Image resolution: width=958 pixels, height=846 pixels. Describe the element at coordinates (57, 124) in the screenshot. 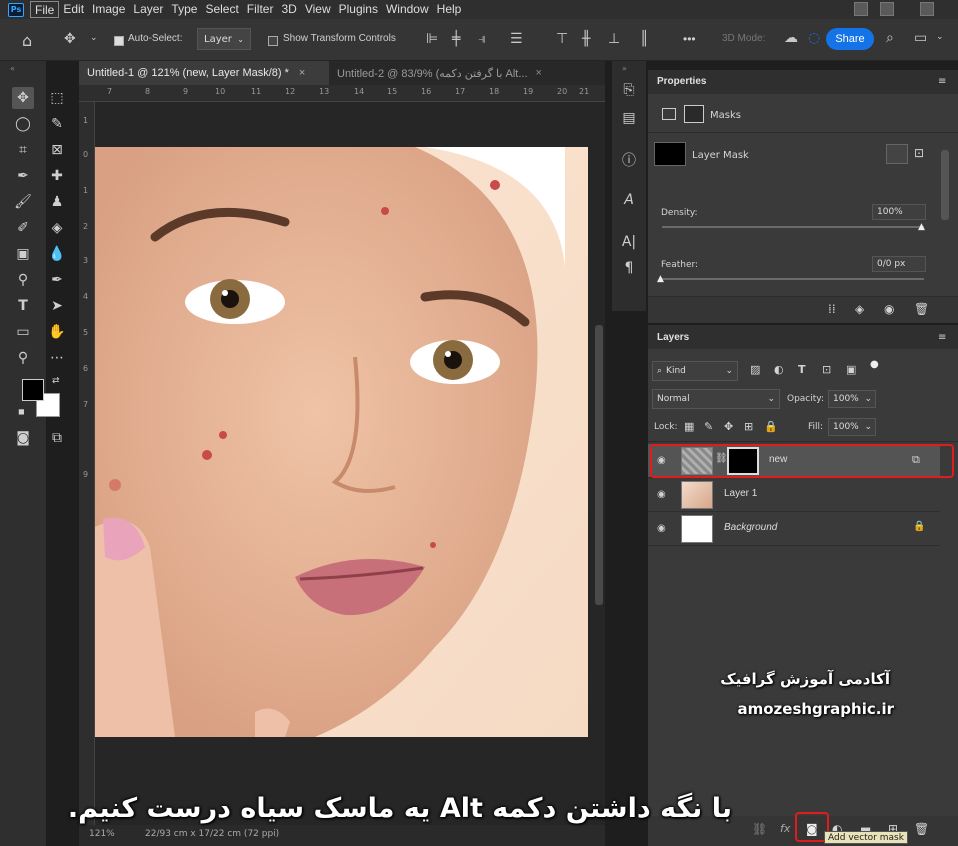

I see `quick-select-icon: ✎` at that location.